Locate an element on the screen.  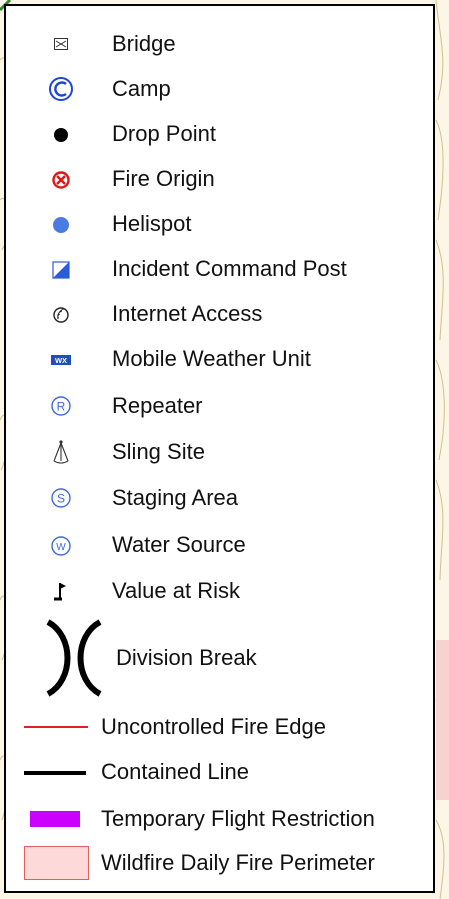
sling-site-icon is located at coordinates (61, 452).